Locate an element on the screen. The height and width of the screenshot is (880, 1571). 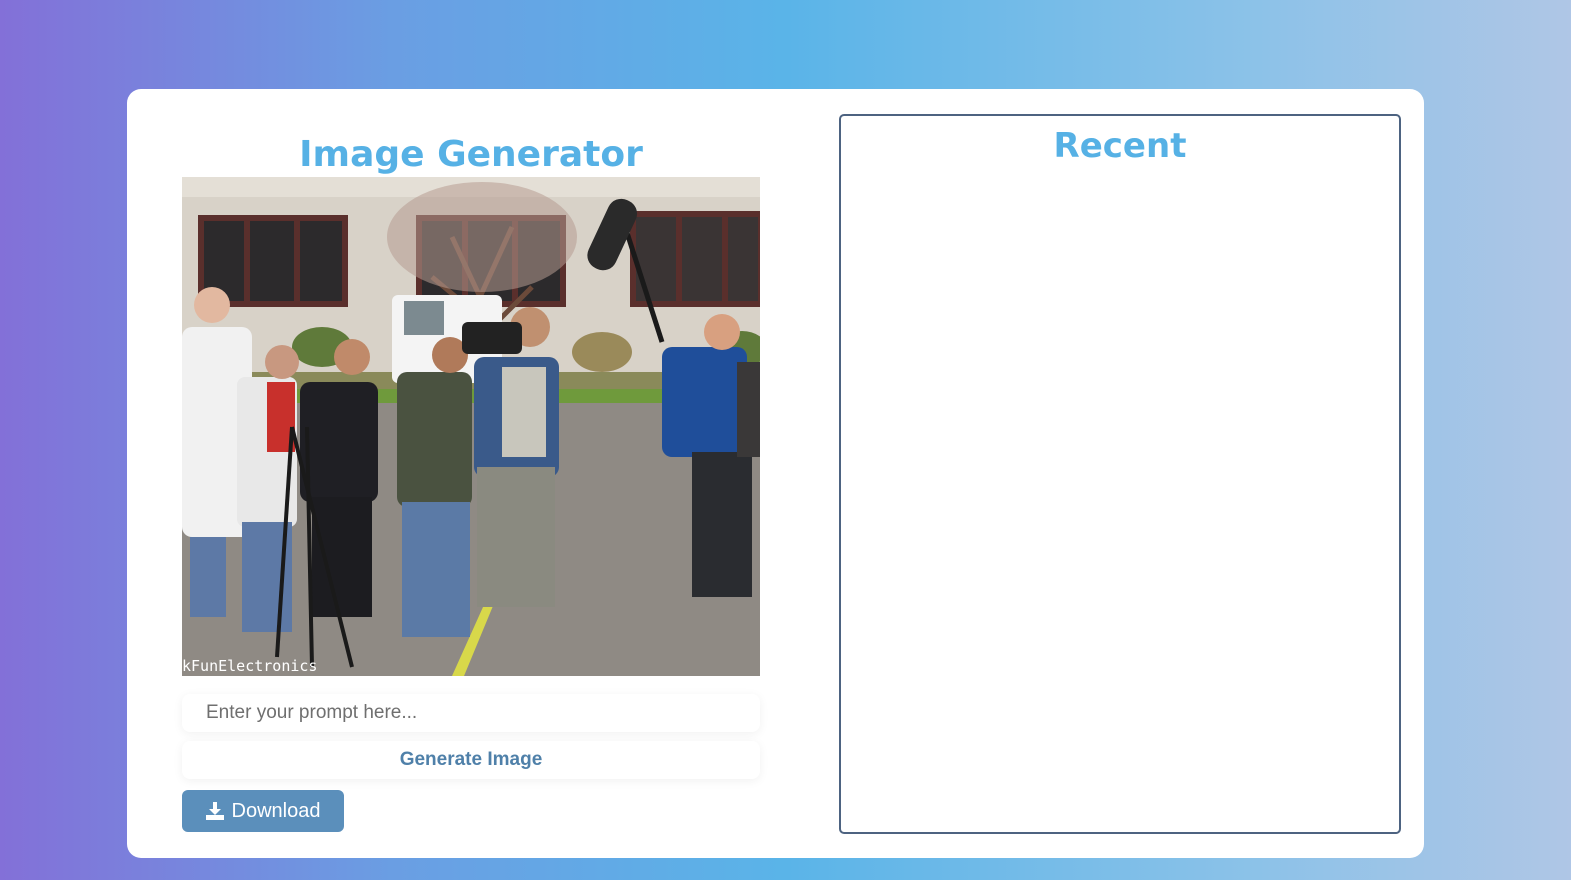
image-watermark: kFunElectronics is located at coordinates (249, 666).